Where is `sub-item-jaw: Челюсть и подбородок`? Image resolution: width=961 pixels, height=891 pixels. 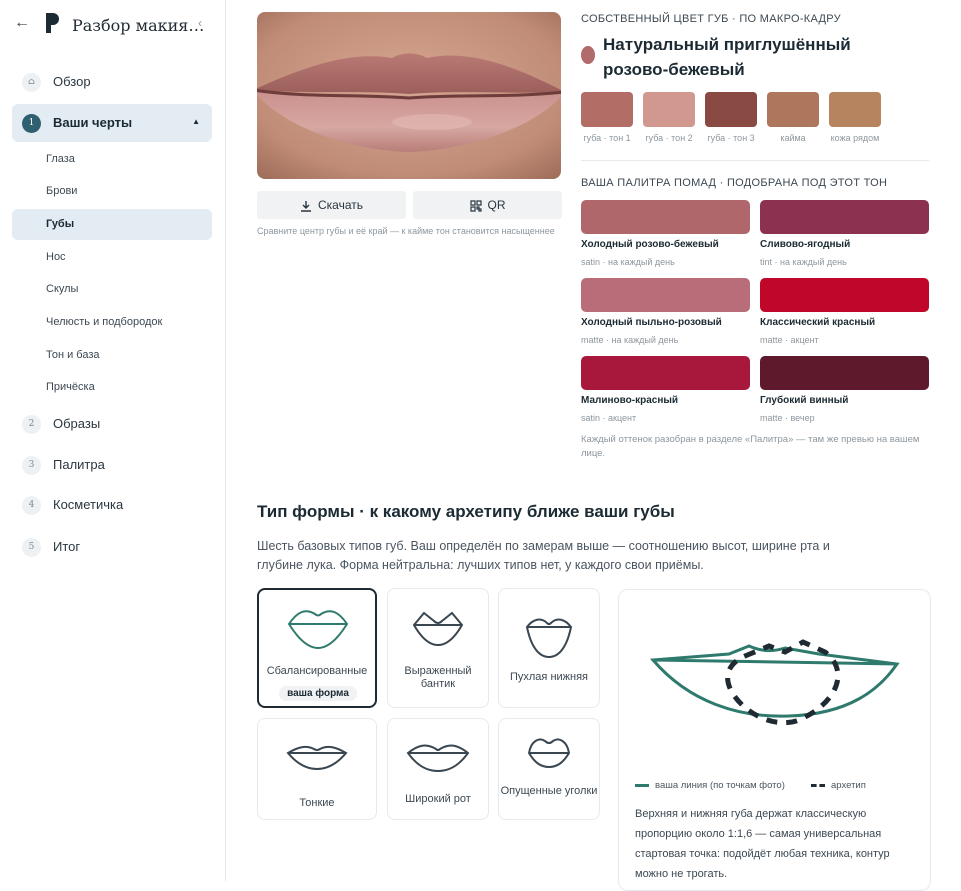
sub-item-jaw: Челюсть и подбородок is located at coordinates (112, 322).